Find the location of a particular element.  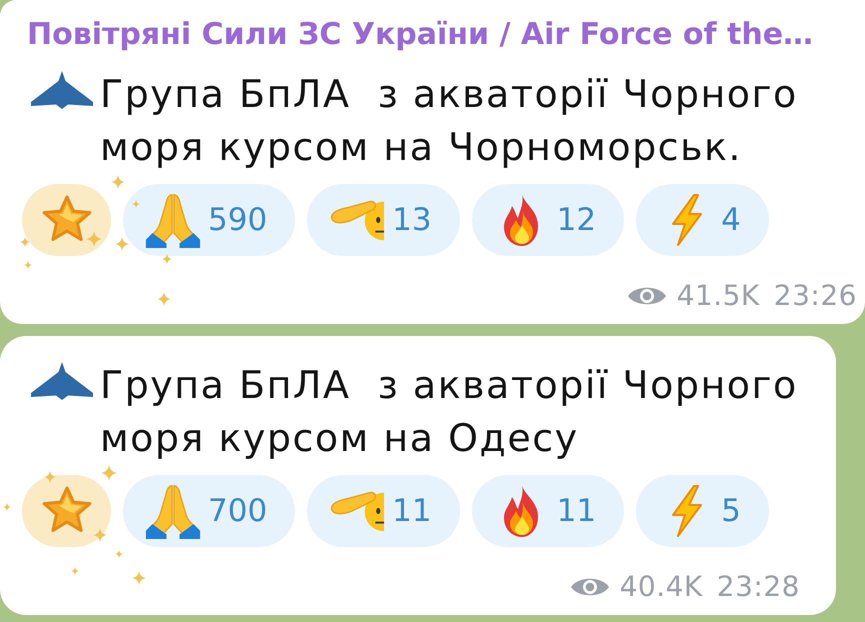

message-text: Група БпЛА з акваторії Чорного моря курсом на Одесу is located at coordinates (449, 412).